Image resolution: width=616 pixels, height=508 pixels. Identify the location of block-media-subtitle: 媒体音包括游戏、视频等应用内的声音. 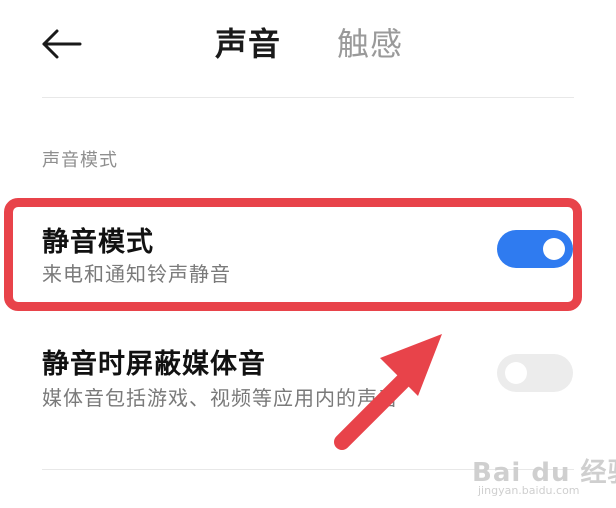
(220, 398).